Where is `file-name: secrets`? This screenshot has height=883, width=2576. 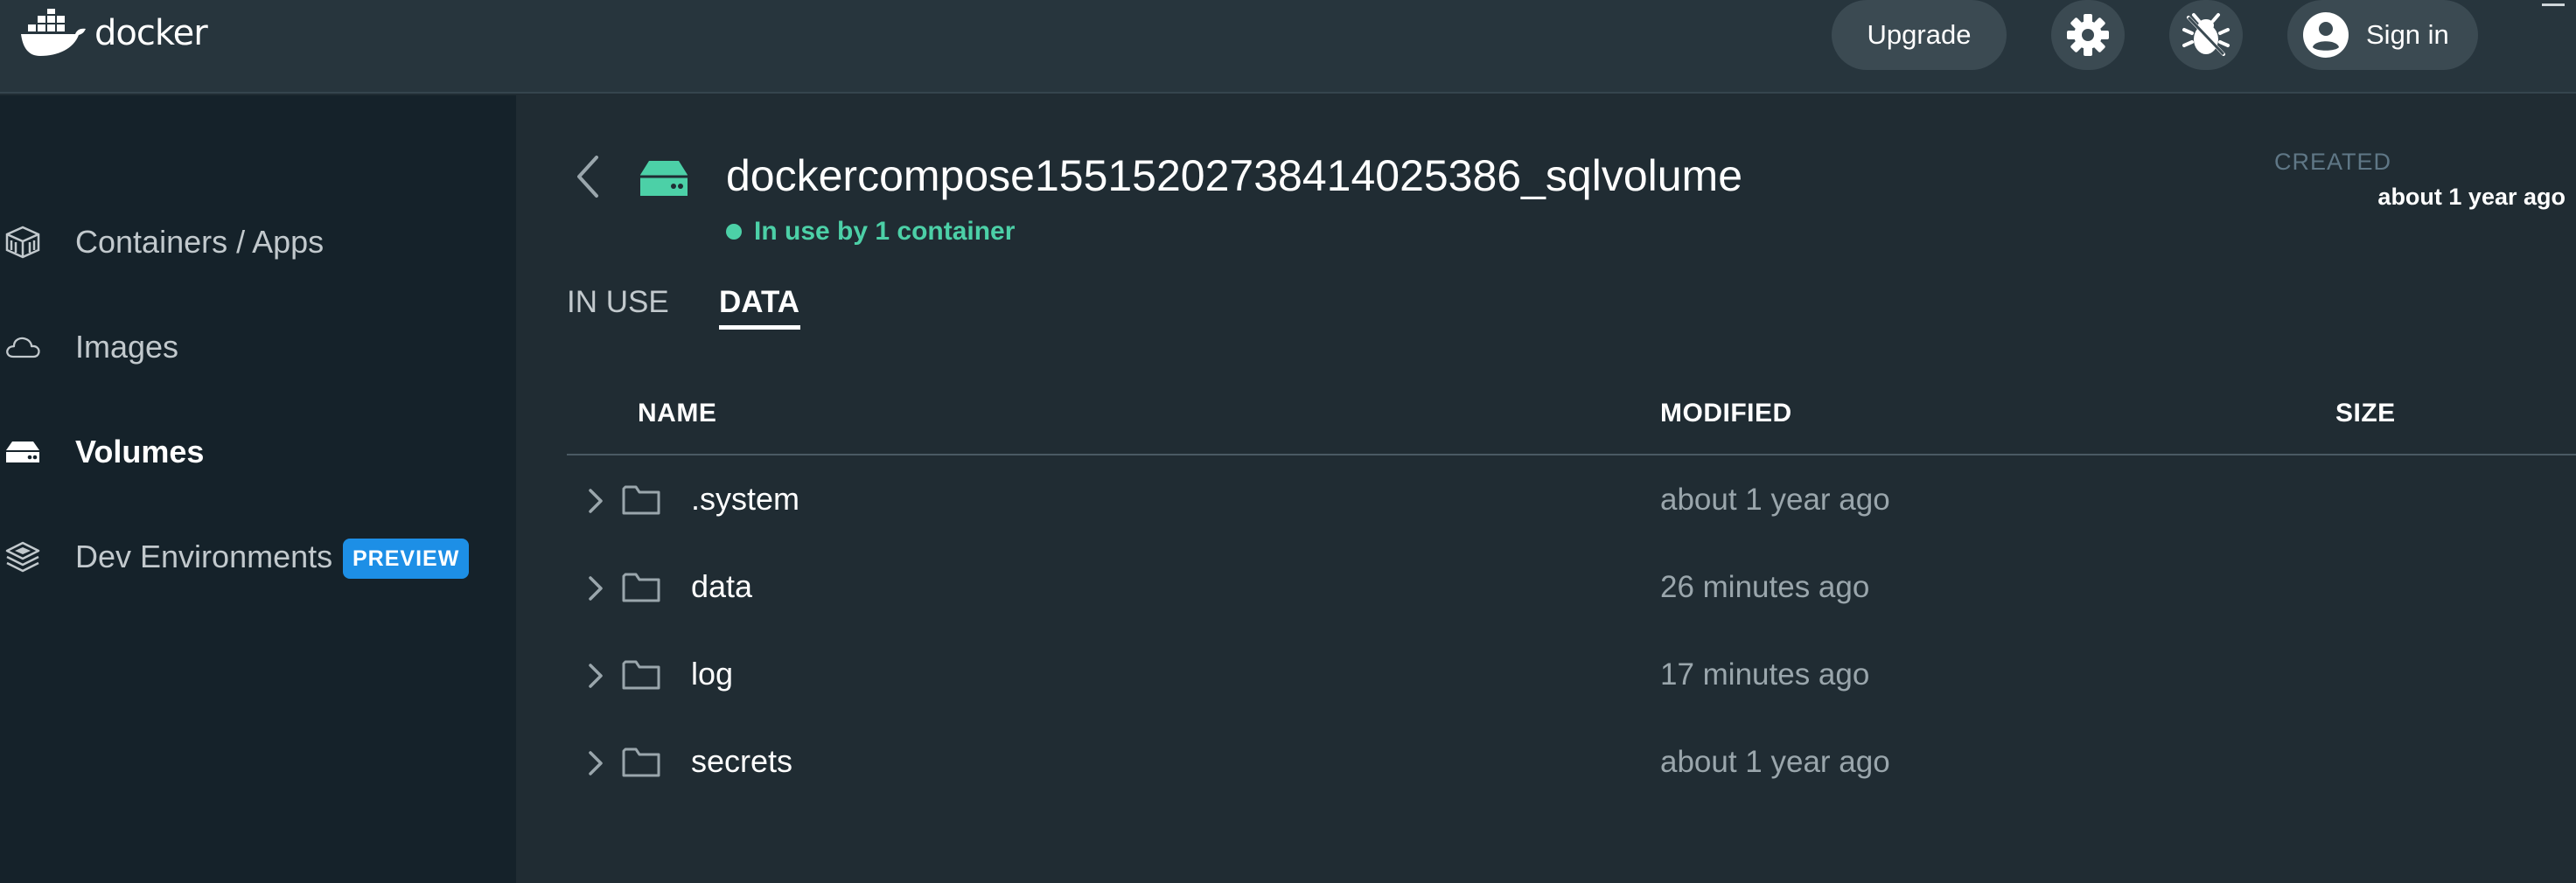
file-name: secrets is located at coordinates (742, 761).